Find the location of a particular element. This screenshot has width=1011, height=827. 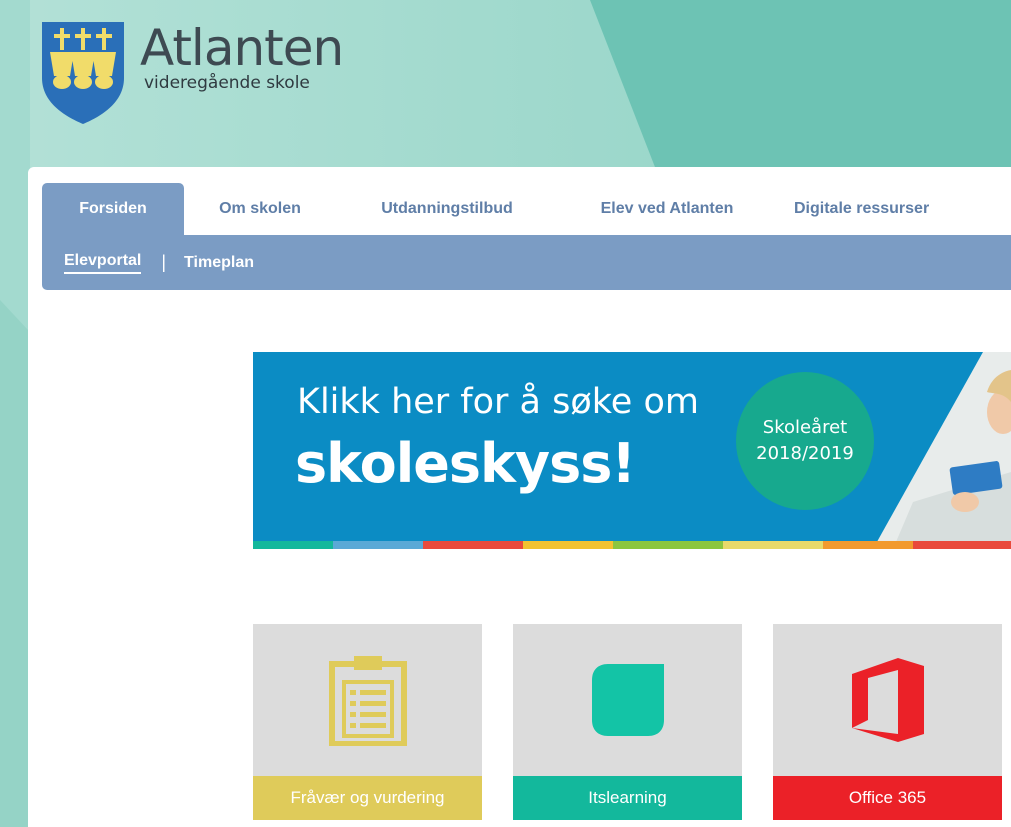

coat-of-arms-icon is located at coordinates (83, 73).